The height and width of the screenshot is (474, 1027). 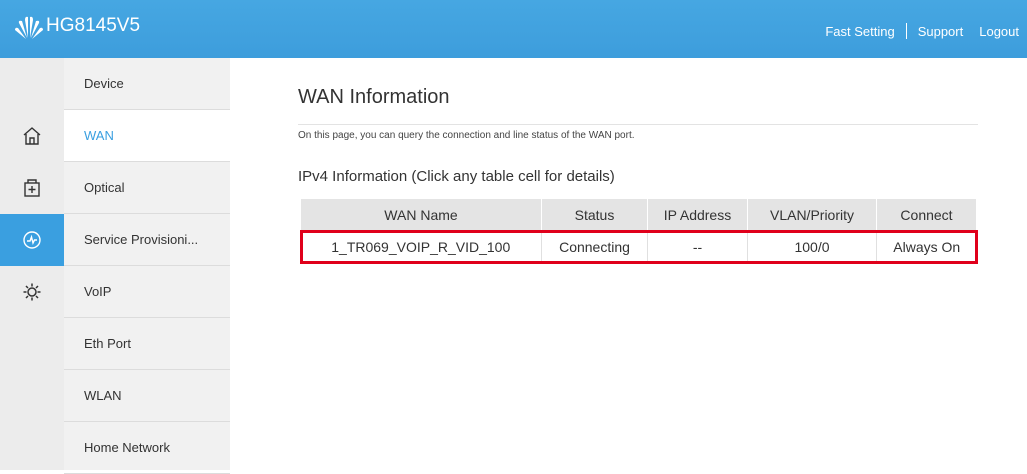 I want to click on sidebar-item-eth-port: Eth Port, so click(x=147, y=344).